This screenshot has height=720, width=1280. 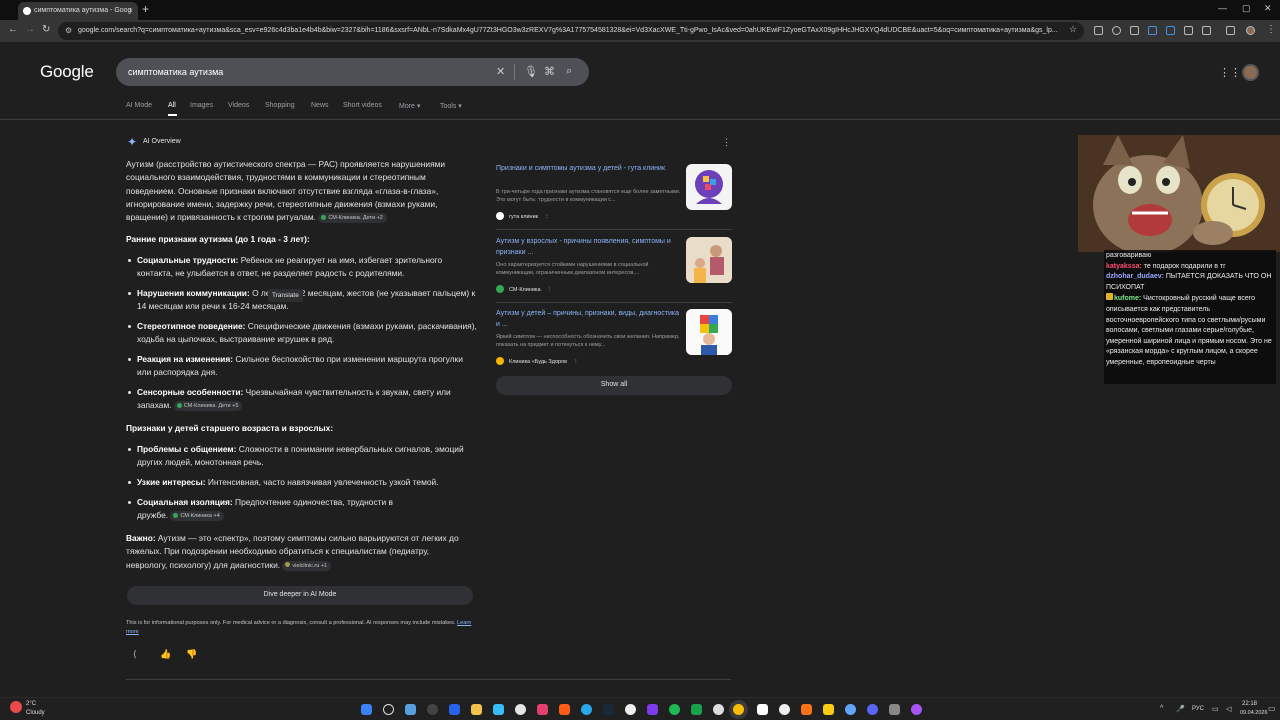 I want to click on notifications-icon: ▭, so click(x=1272, y=708).